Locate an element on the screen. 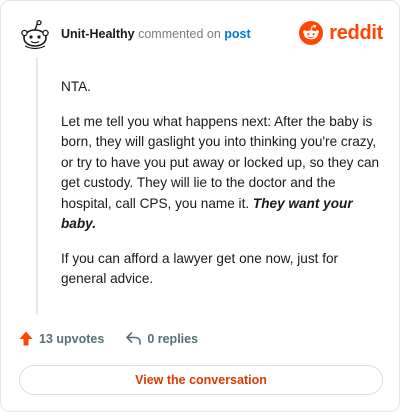 The image size is (400, 412). comment-actions: 13 upvotes 0 replies is located at coordinates (108, 338).